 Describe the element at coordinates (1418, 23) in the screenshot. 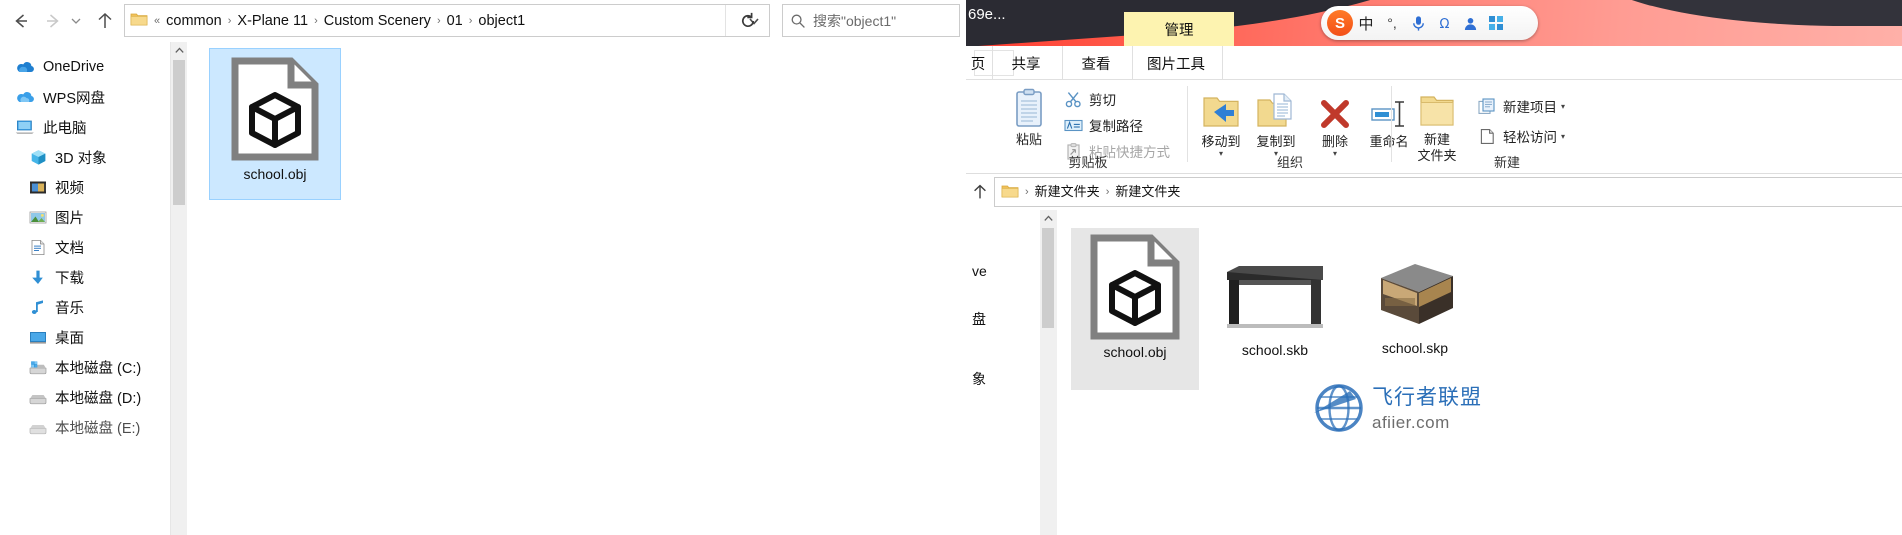

I see `mic-icon` at that location.